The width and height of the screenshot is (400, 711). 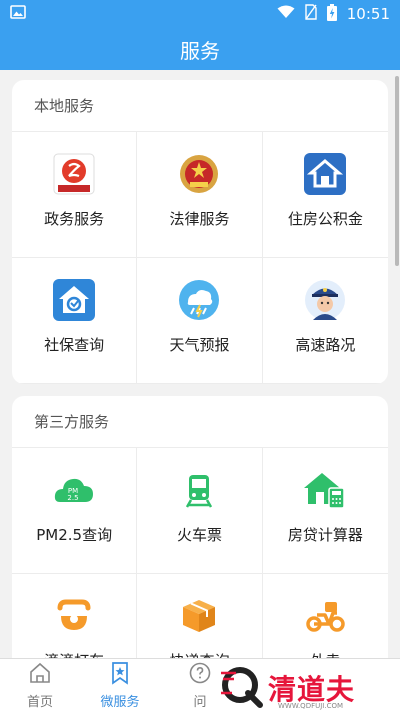 What do you see at coordinates (74, 300) in the screenshot?
I see `social-security-icon` at bounding box center [74, 300].